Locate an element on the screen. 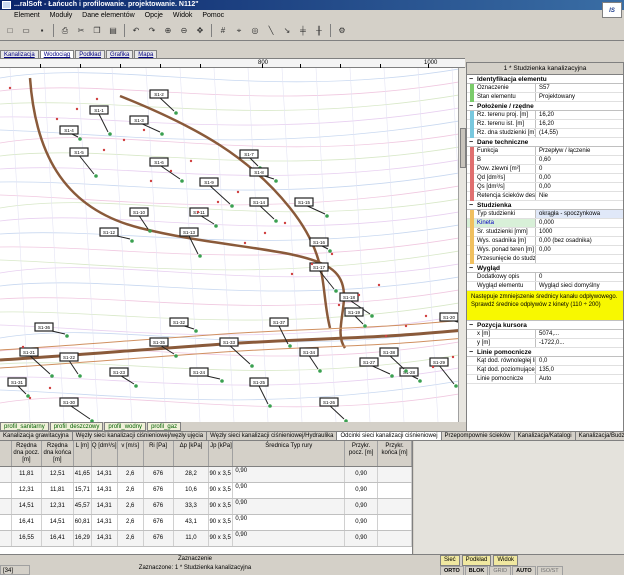 The image size is (624, 575). property-value: 0,0 is located at coordinates (579, 361).